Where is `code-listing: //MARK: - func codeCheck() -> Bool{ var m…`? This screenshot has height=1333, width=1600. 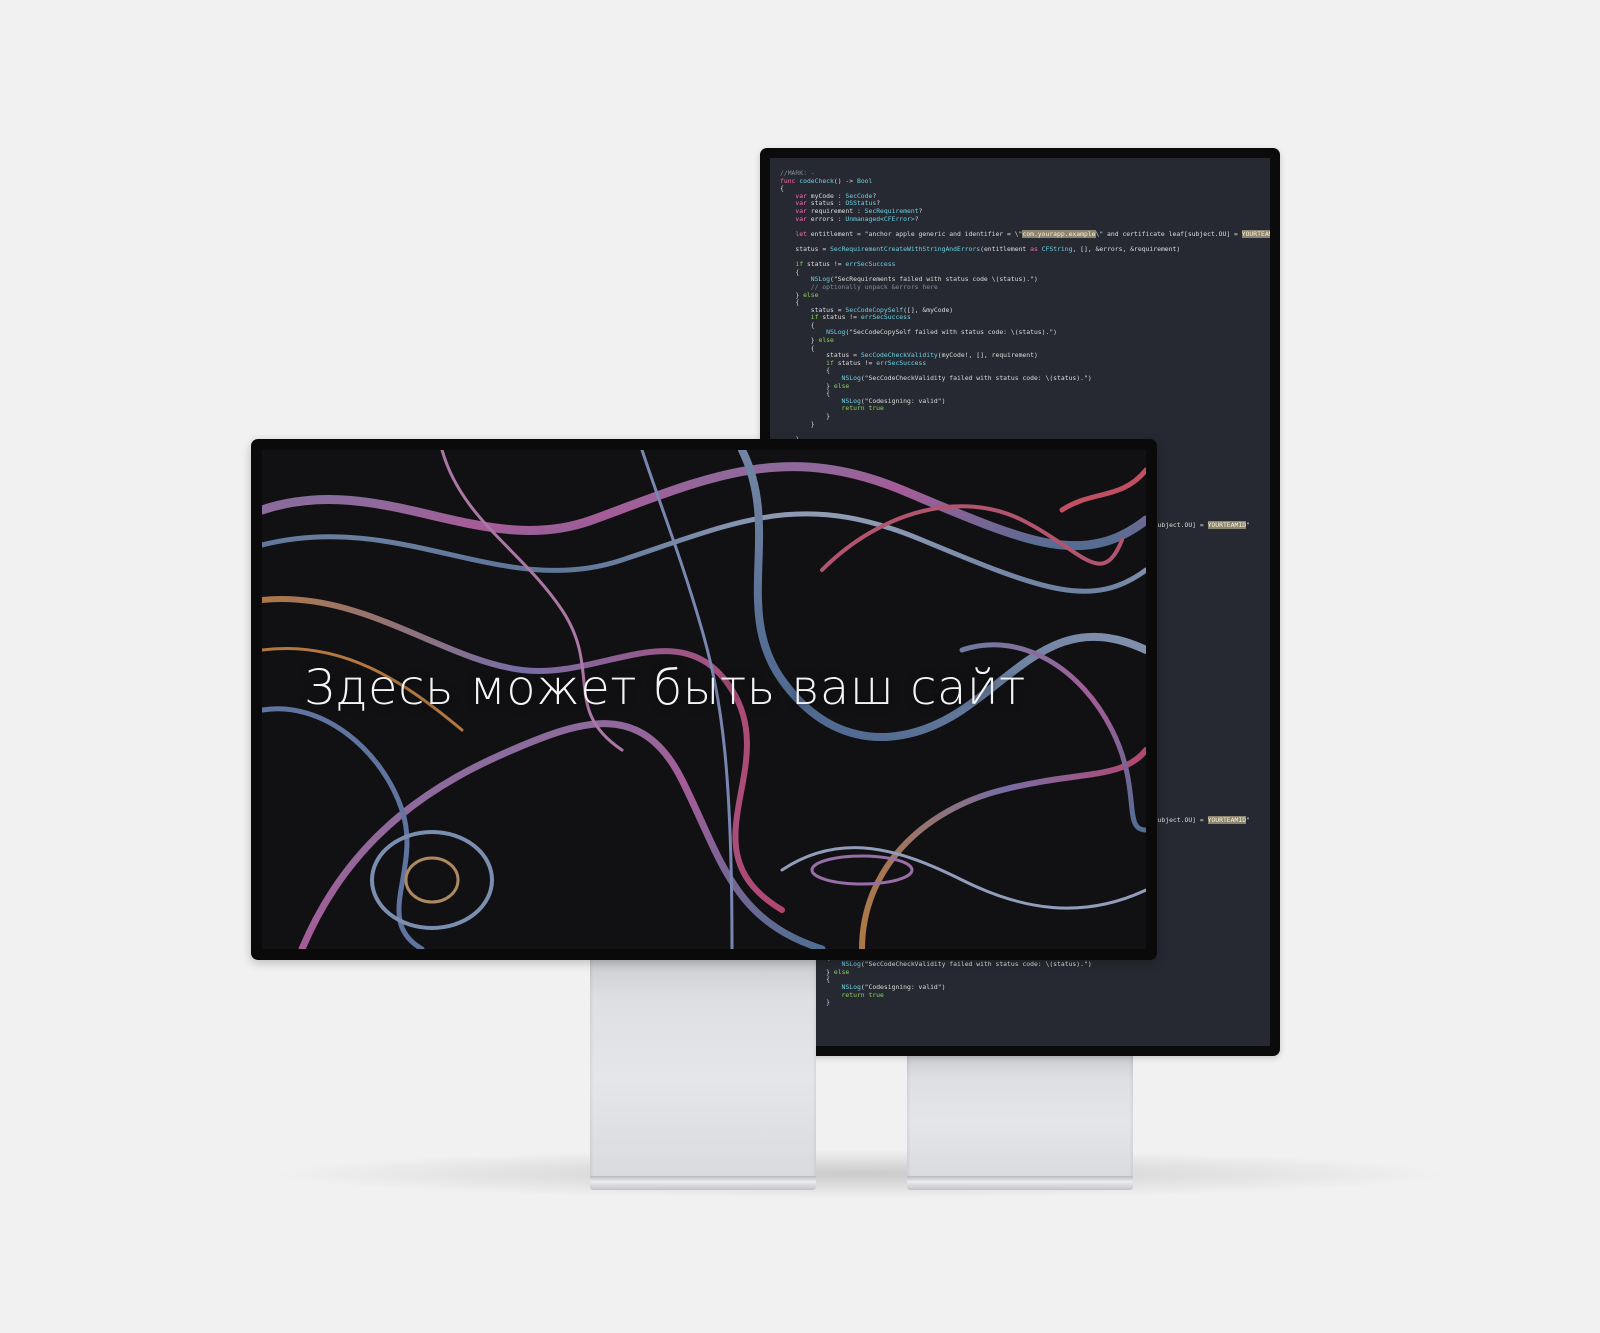 code-listing: //MARK: - func codeCheck() -> Bool{ var m… is located at coordinates (1025, 306).